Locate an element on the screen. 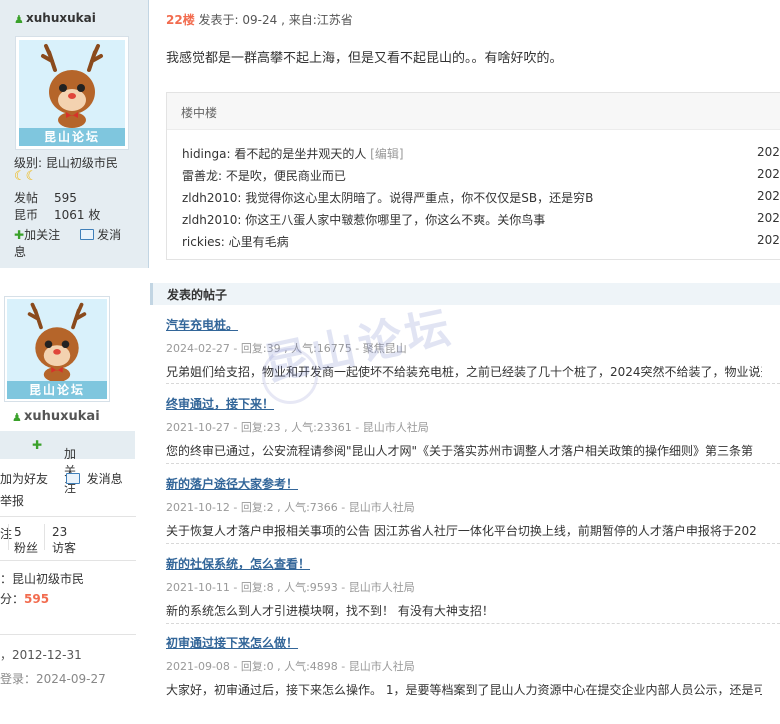 This screenshot has height=724, width=780. nested-replies-header: 楼中楼 is located at coordinates (473, 111).